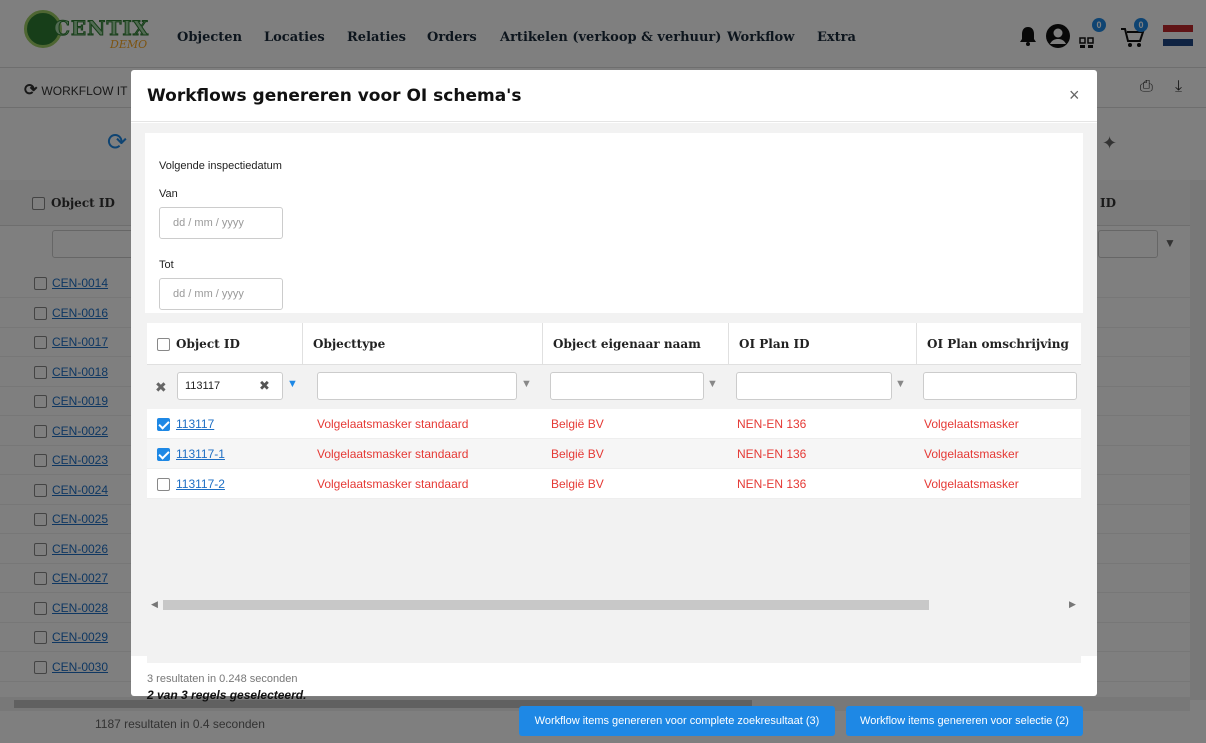  Describe the element at coordinates (546, 605) in the screenshot. I see `grid-scroll-thumb` at that location.